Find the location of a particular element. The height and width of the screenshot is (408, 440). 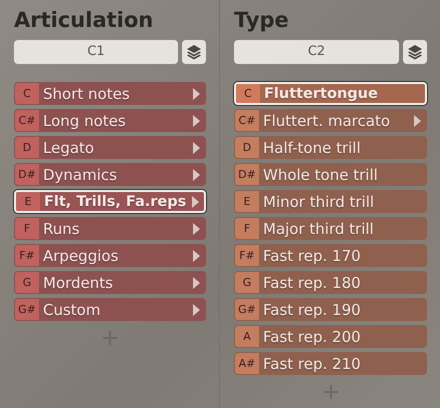

item-label: Short notes is located at coordinates (86, 93).